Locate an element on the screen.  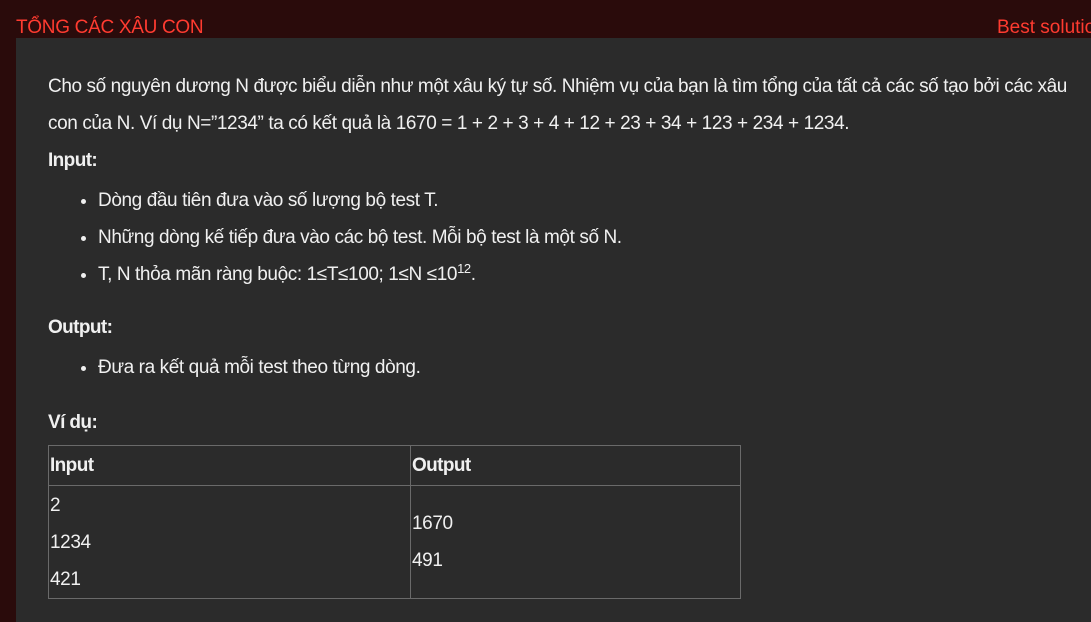
constraint-end: . is located at coordinates (473, 274).